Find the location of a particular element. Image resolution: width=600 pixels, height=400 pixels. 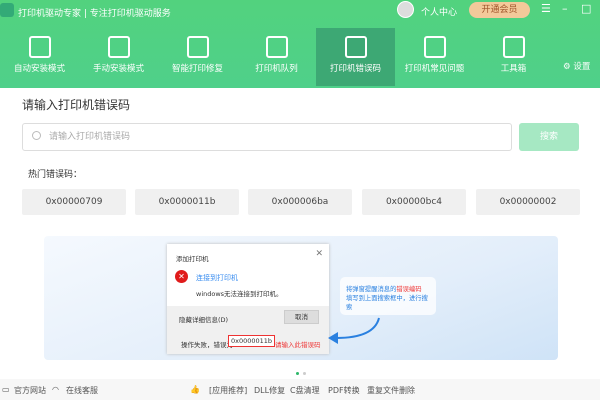

error-code-example: 0x0000011b is located at coordinates (252, 341).